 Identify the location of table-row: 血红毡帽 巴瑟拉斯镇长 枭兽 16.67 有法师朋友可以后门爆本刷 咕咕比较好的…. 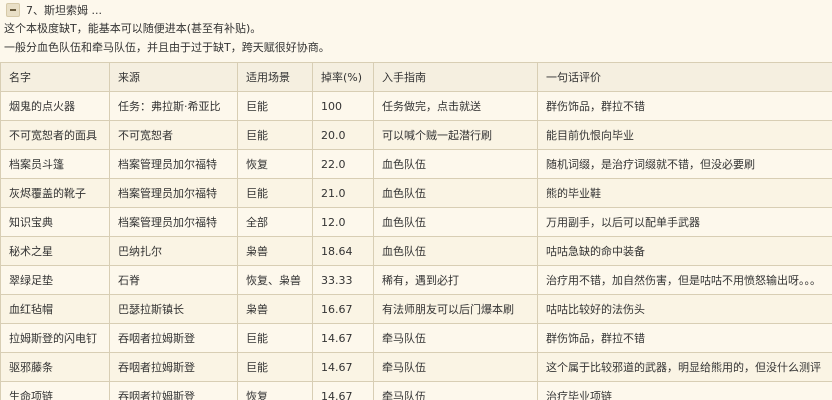
(416, 309).